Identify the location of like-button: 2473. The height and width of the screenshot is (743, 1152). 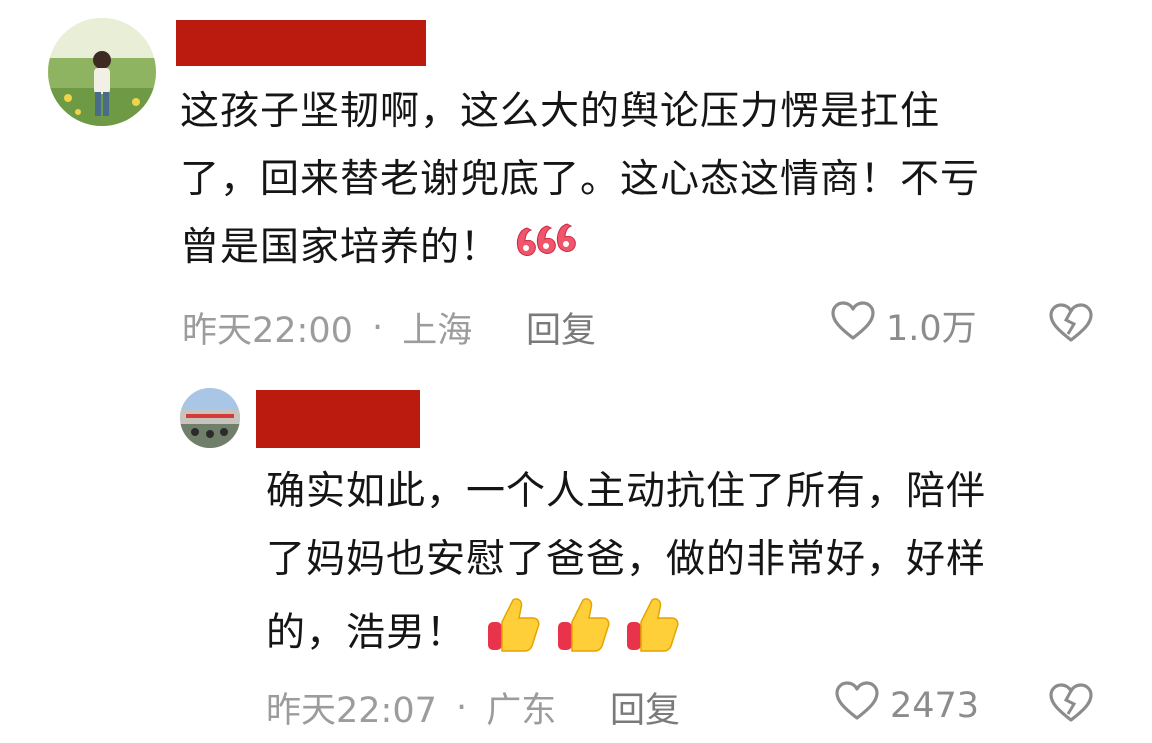
(906, 705).